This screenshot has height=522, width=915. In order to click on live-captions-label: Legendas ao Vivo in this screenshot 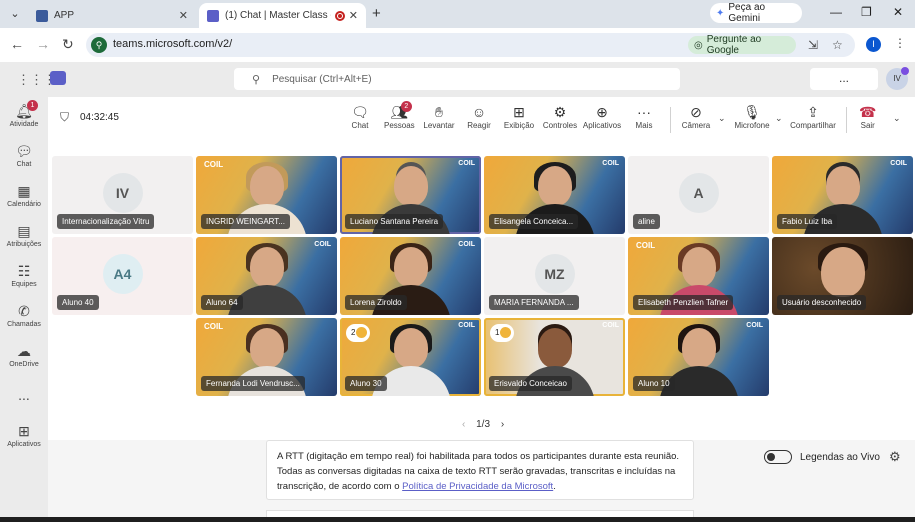, I will do `click(840, 457)`.